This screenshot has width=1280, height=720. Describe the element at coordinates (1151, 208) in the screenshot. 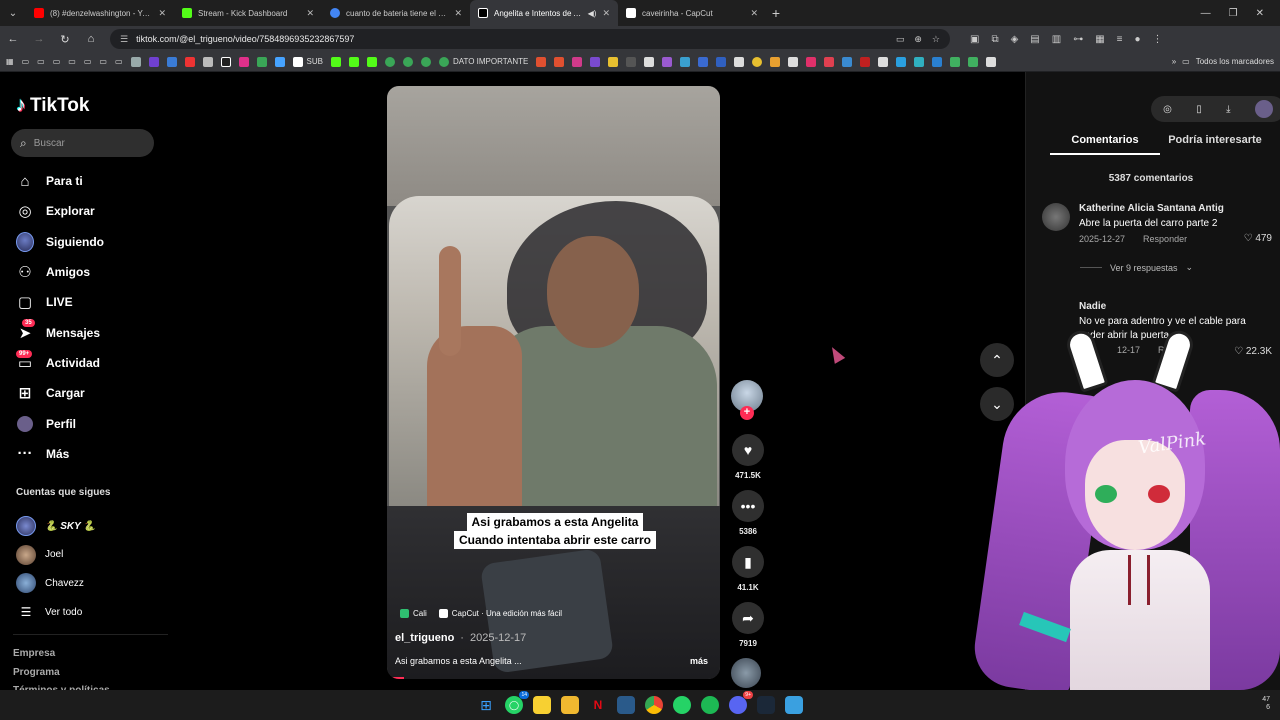

I see `comment-username: Katherine Alicia Santana Antig` at that location.